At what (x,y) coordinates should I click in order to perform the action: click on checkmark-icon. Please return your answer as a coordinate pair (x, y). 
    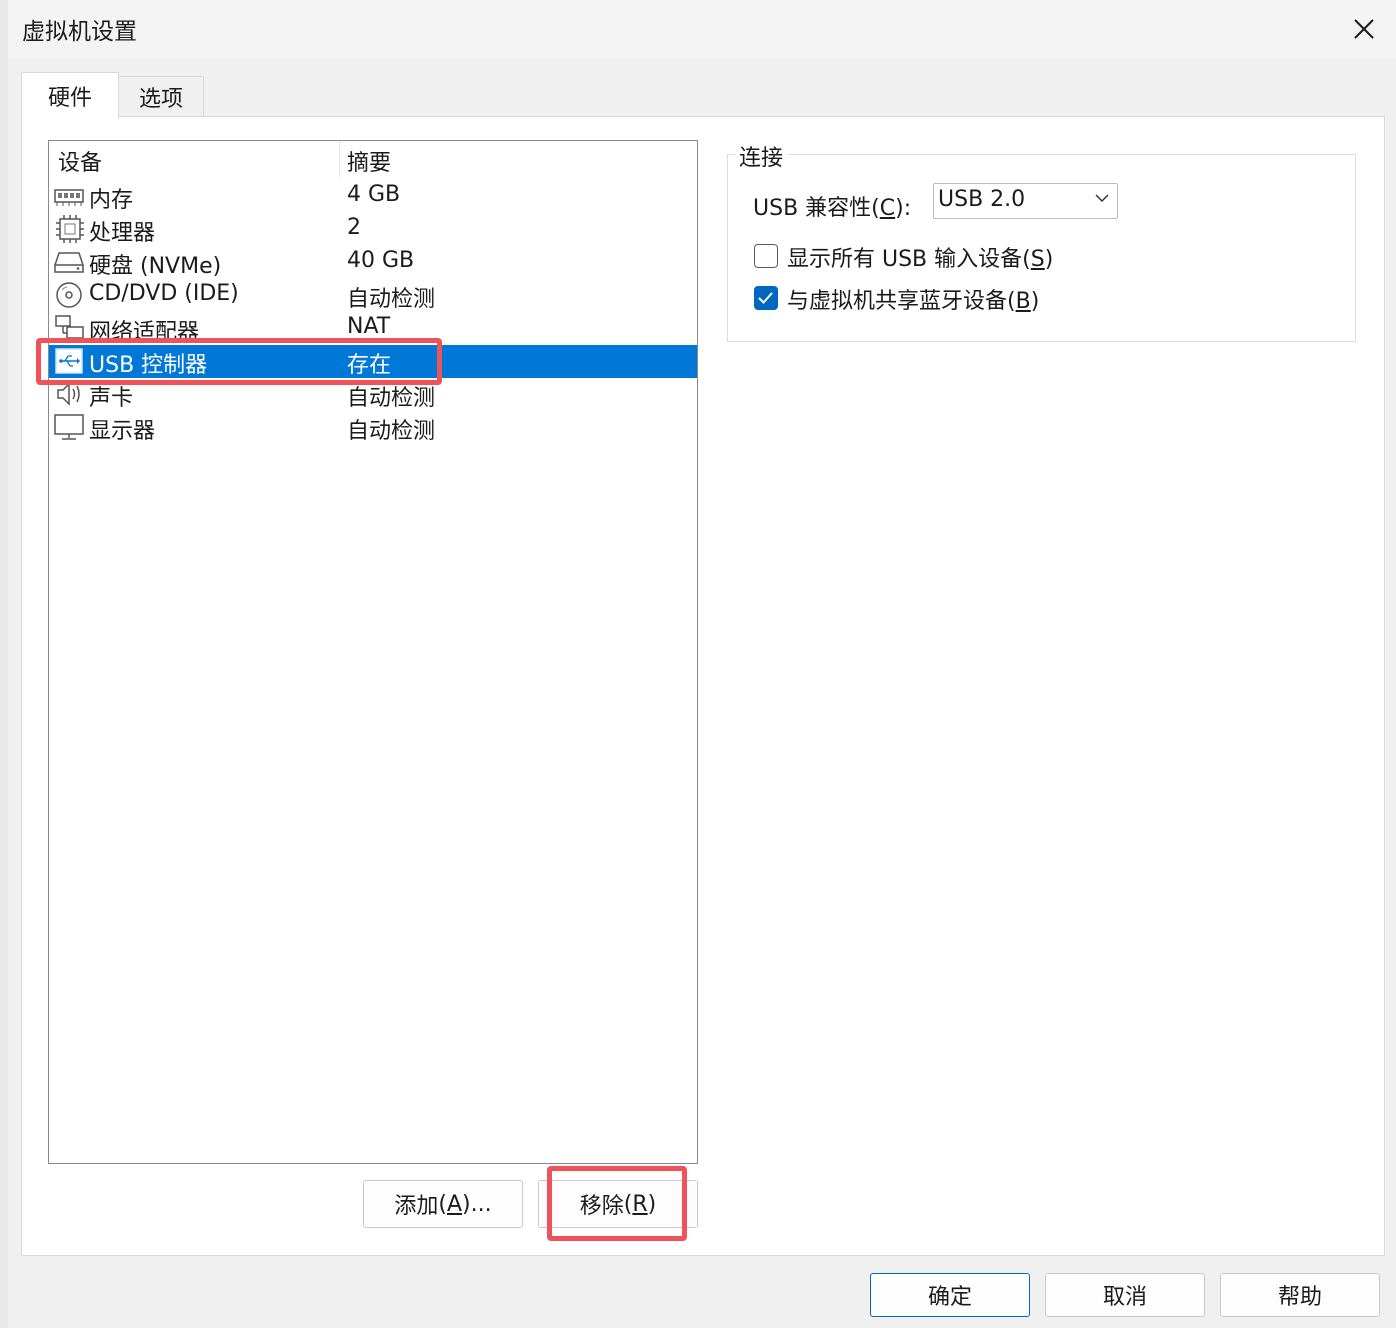
    Looking at the image, I should click on (765, 298).